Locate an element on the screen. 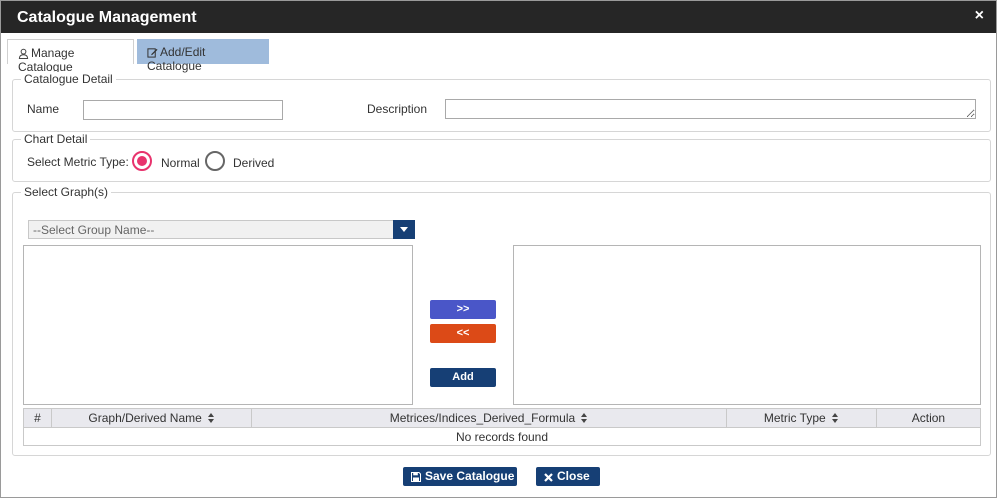  derived-radio is located at coordinates (215, 161).